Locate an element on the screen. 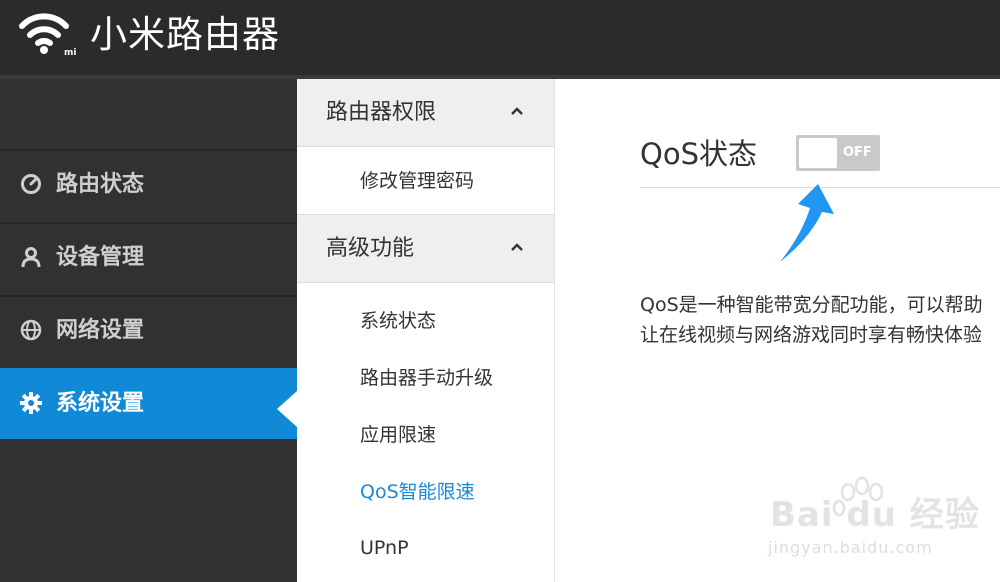 The height and width of the screenshot is (582, 1000). pointer-arrow-icon is located at coordinates (807, 223).